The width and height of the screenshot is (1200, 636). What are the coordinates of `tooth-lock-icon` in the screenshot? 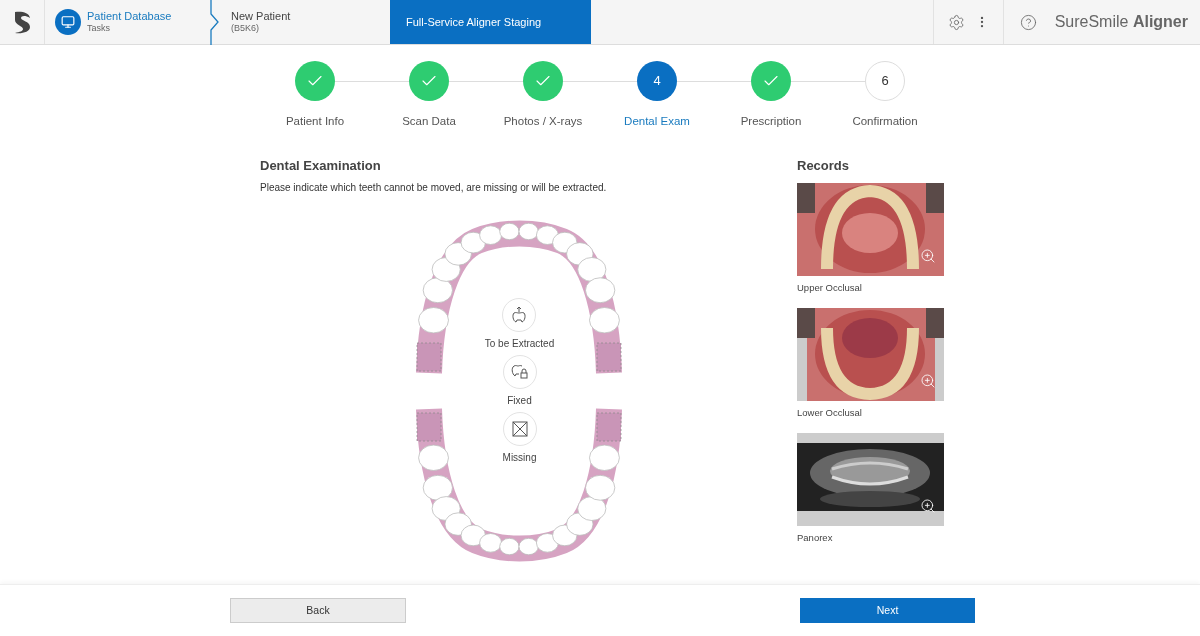 It's located at (519, 371).